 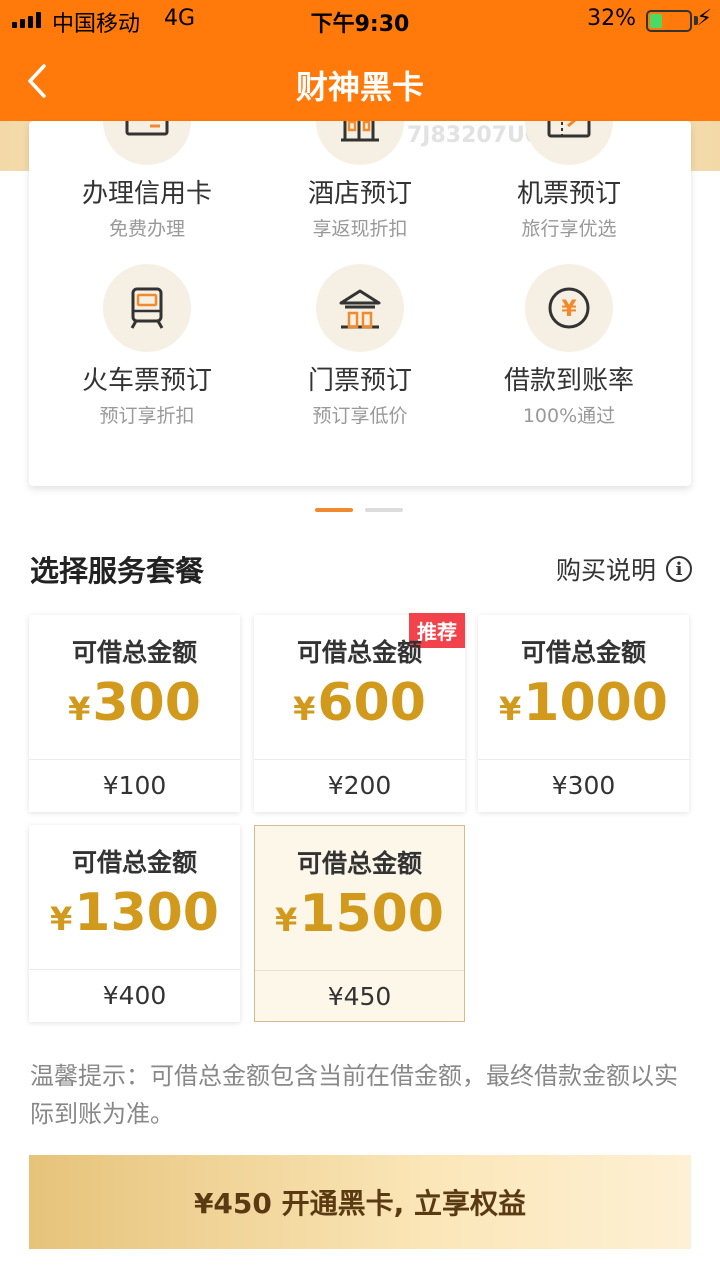 I want to click on service-title: 门票预订, so click(x=359, y=381).